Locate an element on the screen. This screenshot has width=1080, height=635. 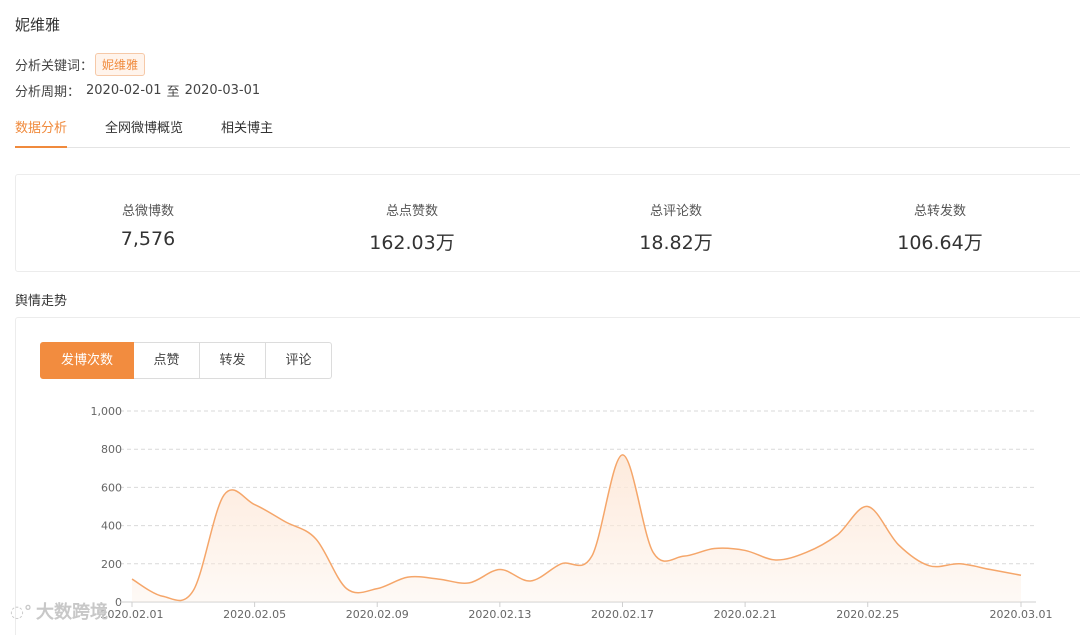
metric-button-posts: 发博次数 is located at coordinates (87, 360).